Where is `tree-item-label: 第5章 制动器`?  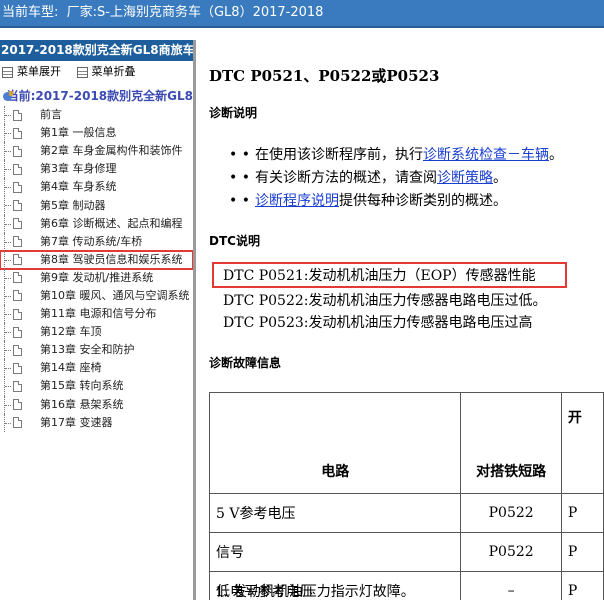 tree-item-label: 第5章 制动器 is located at coordinates (73, 205).